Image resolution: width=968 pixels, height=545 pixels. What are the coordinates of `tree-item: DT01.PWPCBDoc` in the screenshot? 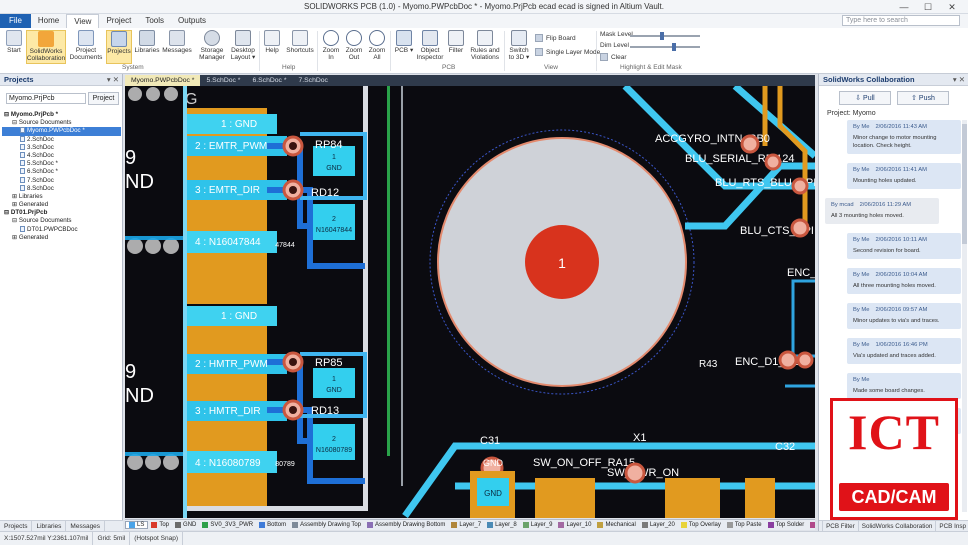 It's located at (61, 229).